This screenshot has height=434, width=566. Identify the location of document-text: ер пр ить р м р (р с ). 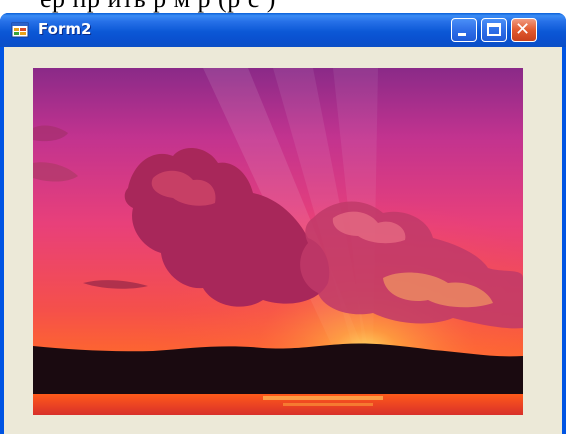
(158, 7).